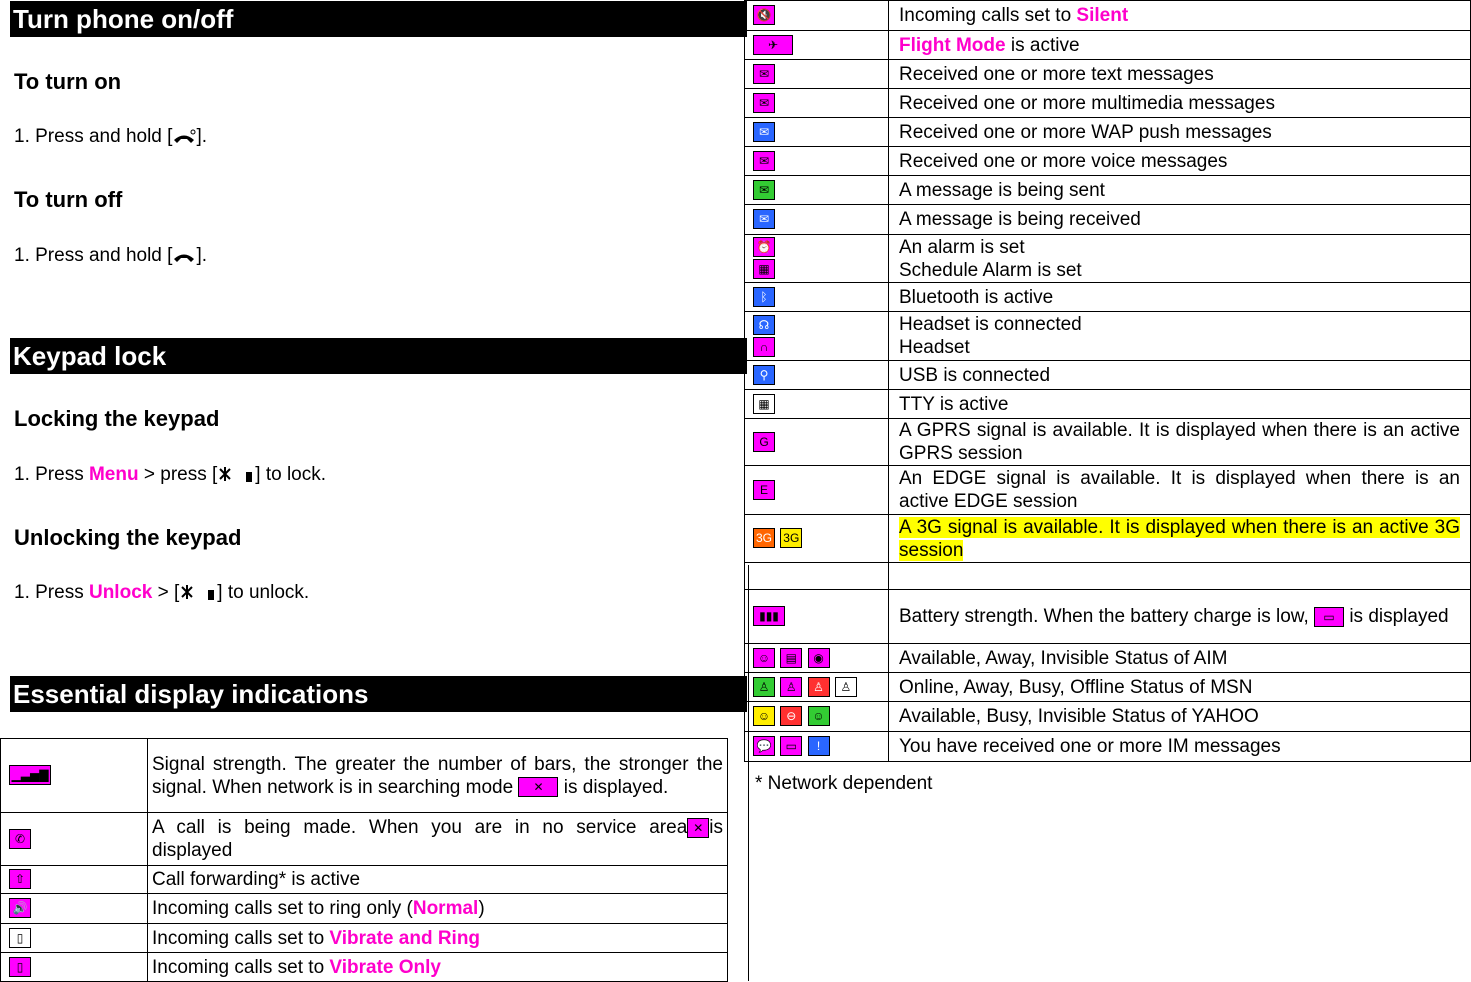 The image size is (1471, 982). What do you see at coordinates (769, 616) in the screenshot?
I see `battery-icon: ▮▮▮` at bounding box center [769, 616].